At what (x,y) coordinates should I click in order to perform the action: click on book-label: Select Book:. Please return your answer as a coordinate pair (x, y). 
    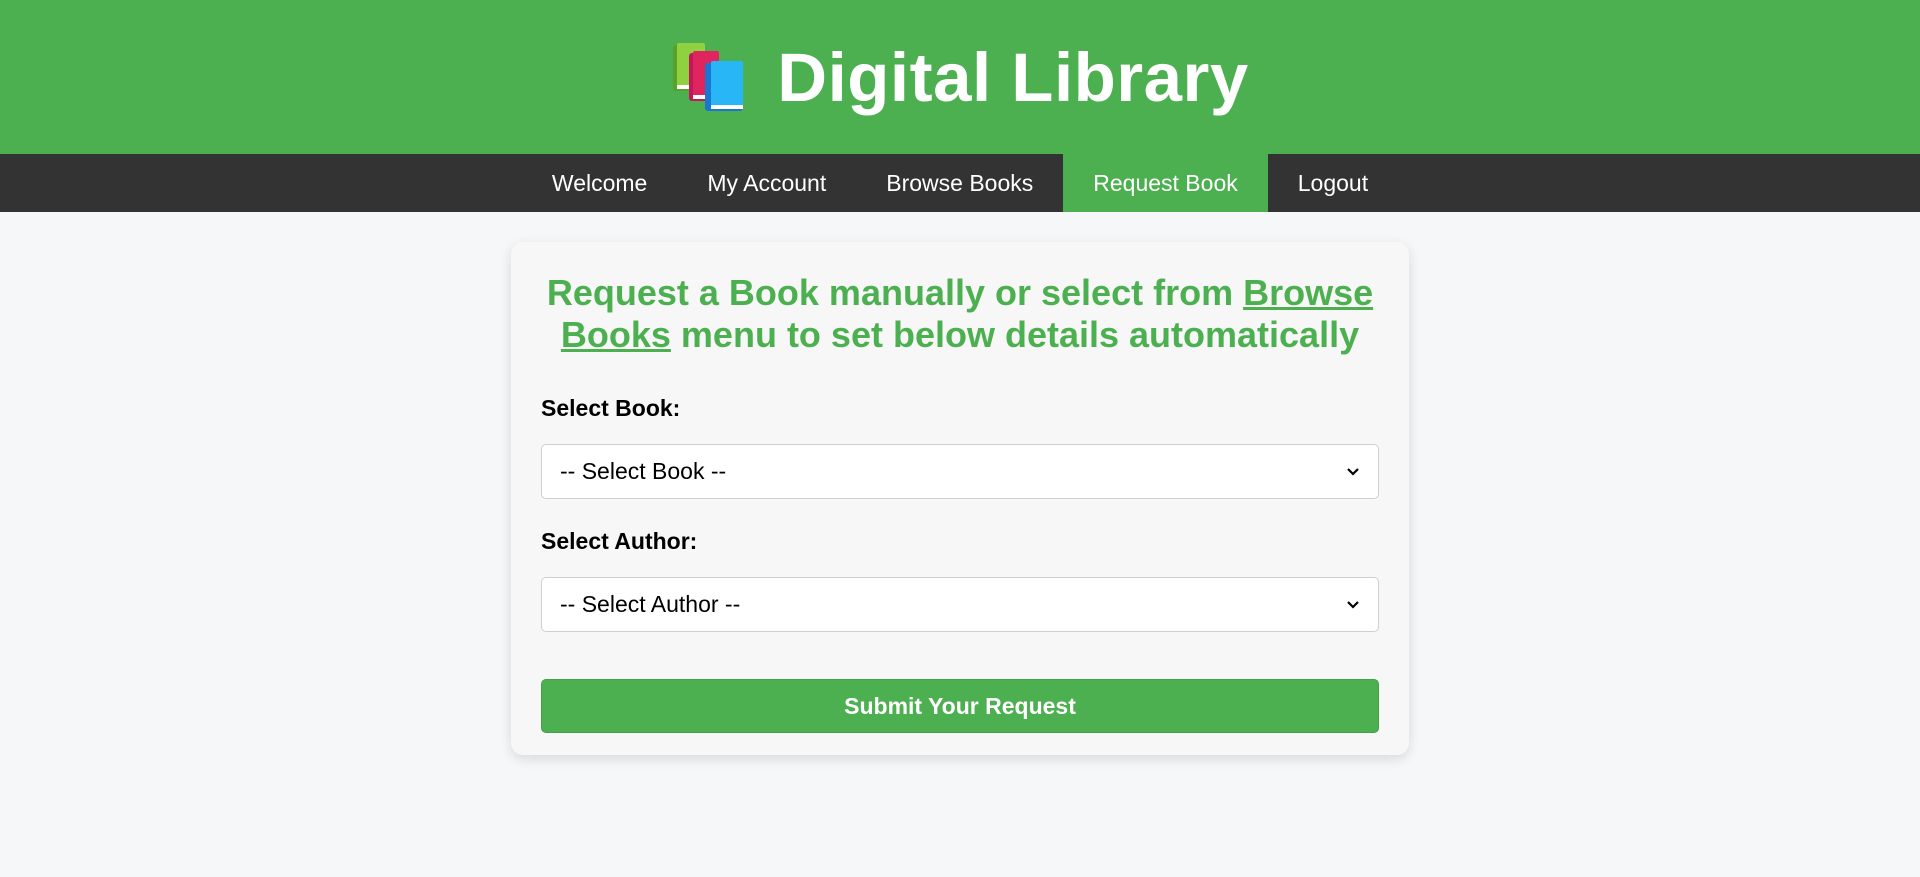
    Looking at the image, I should click on (611, 408).